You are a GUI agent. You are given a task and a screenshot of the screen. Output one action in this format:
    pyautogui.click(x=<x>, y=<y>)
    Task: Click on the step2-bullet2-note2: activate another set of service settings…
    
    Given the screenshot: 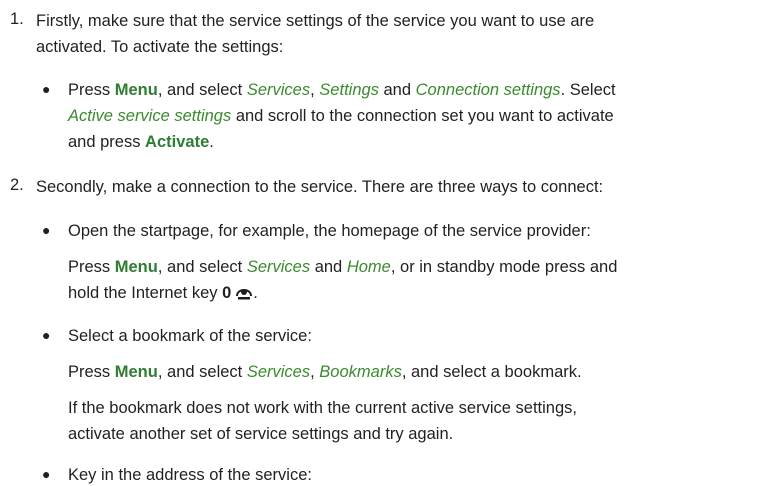 What is the action you would take?
    pyautogui.click(x=261, y=434)
    